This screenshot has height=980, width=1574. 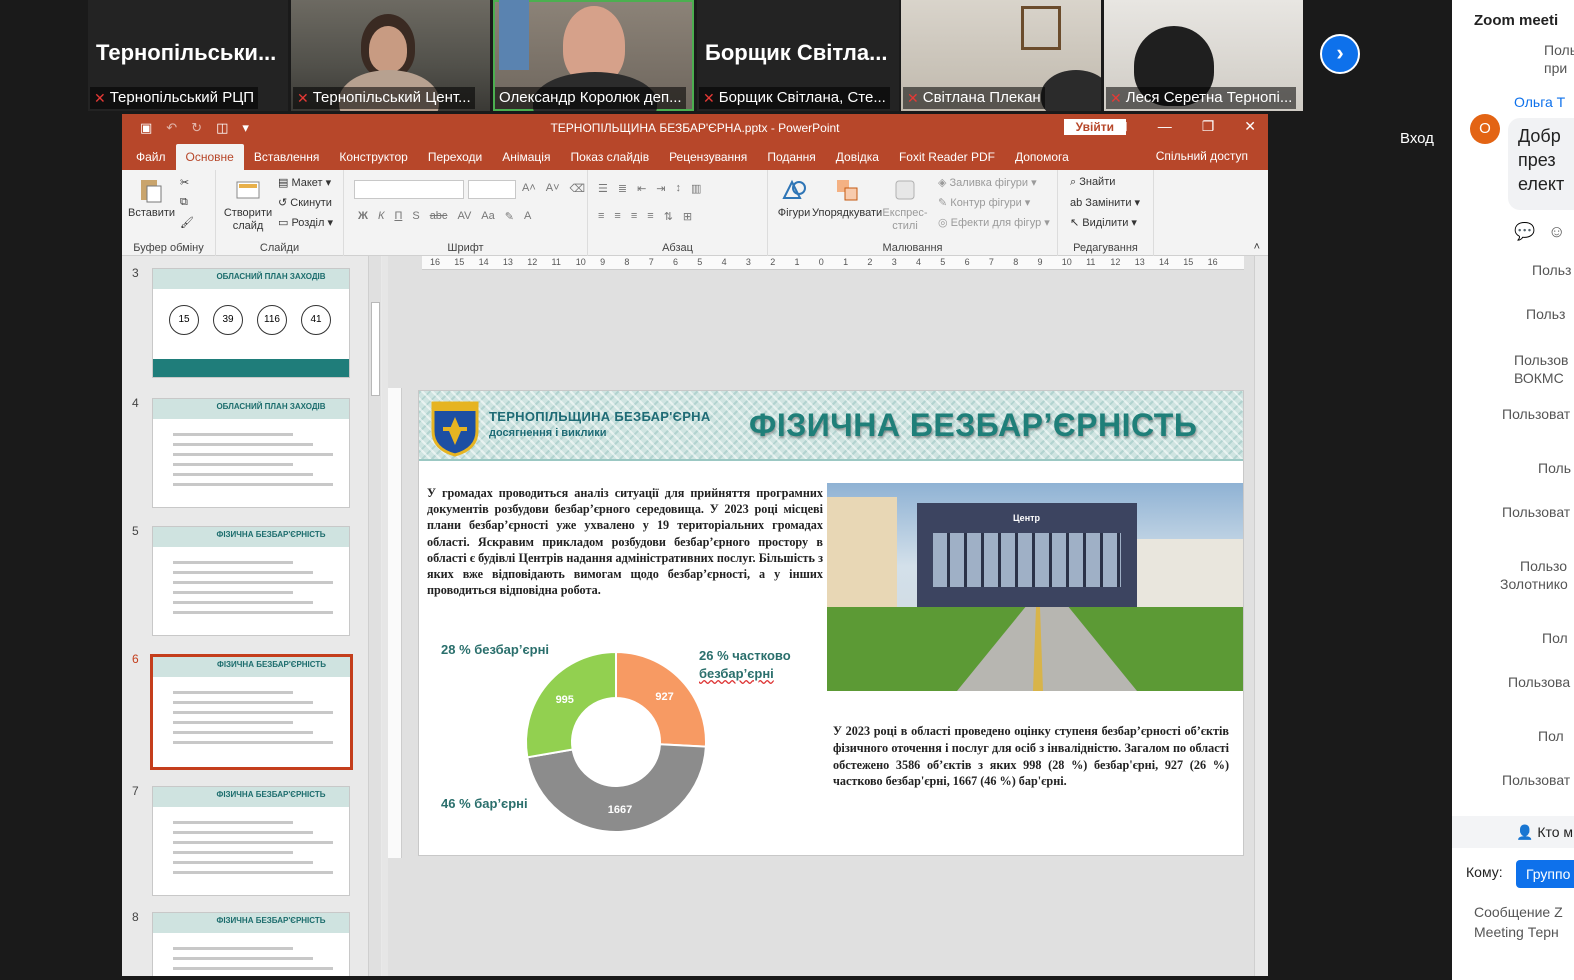 What do you see at coordinates (187, 222) in the screenshot?
I see `format-painter-icon: 🖌` at bounding box center [187, 222].